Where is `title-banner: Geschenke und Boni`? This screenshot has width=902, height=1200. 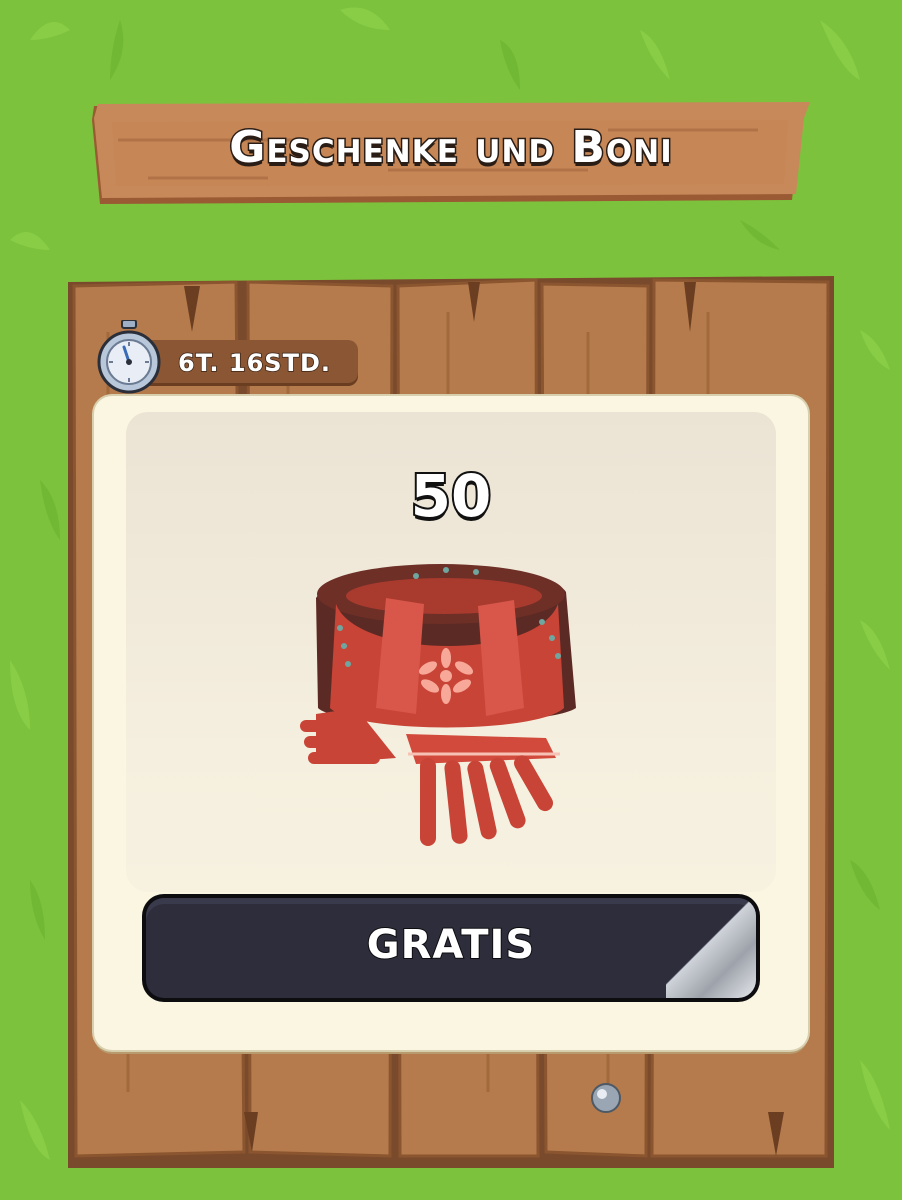
title-banner: Geschenke und Boni is located at coordinates (451, 154).